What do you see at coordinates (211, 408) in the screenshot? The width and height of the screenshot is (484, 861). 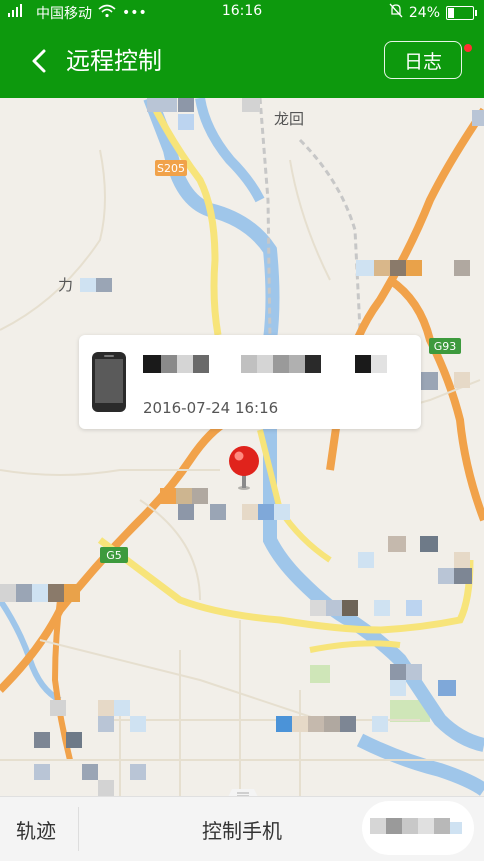 I see `last-location-time: 2016-07-24 16:16` at bounding box center [211, 408].